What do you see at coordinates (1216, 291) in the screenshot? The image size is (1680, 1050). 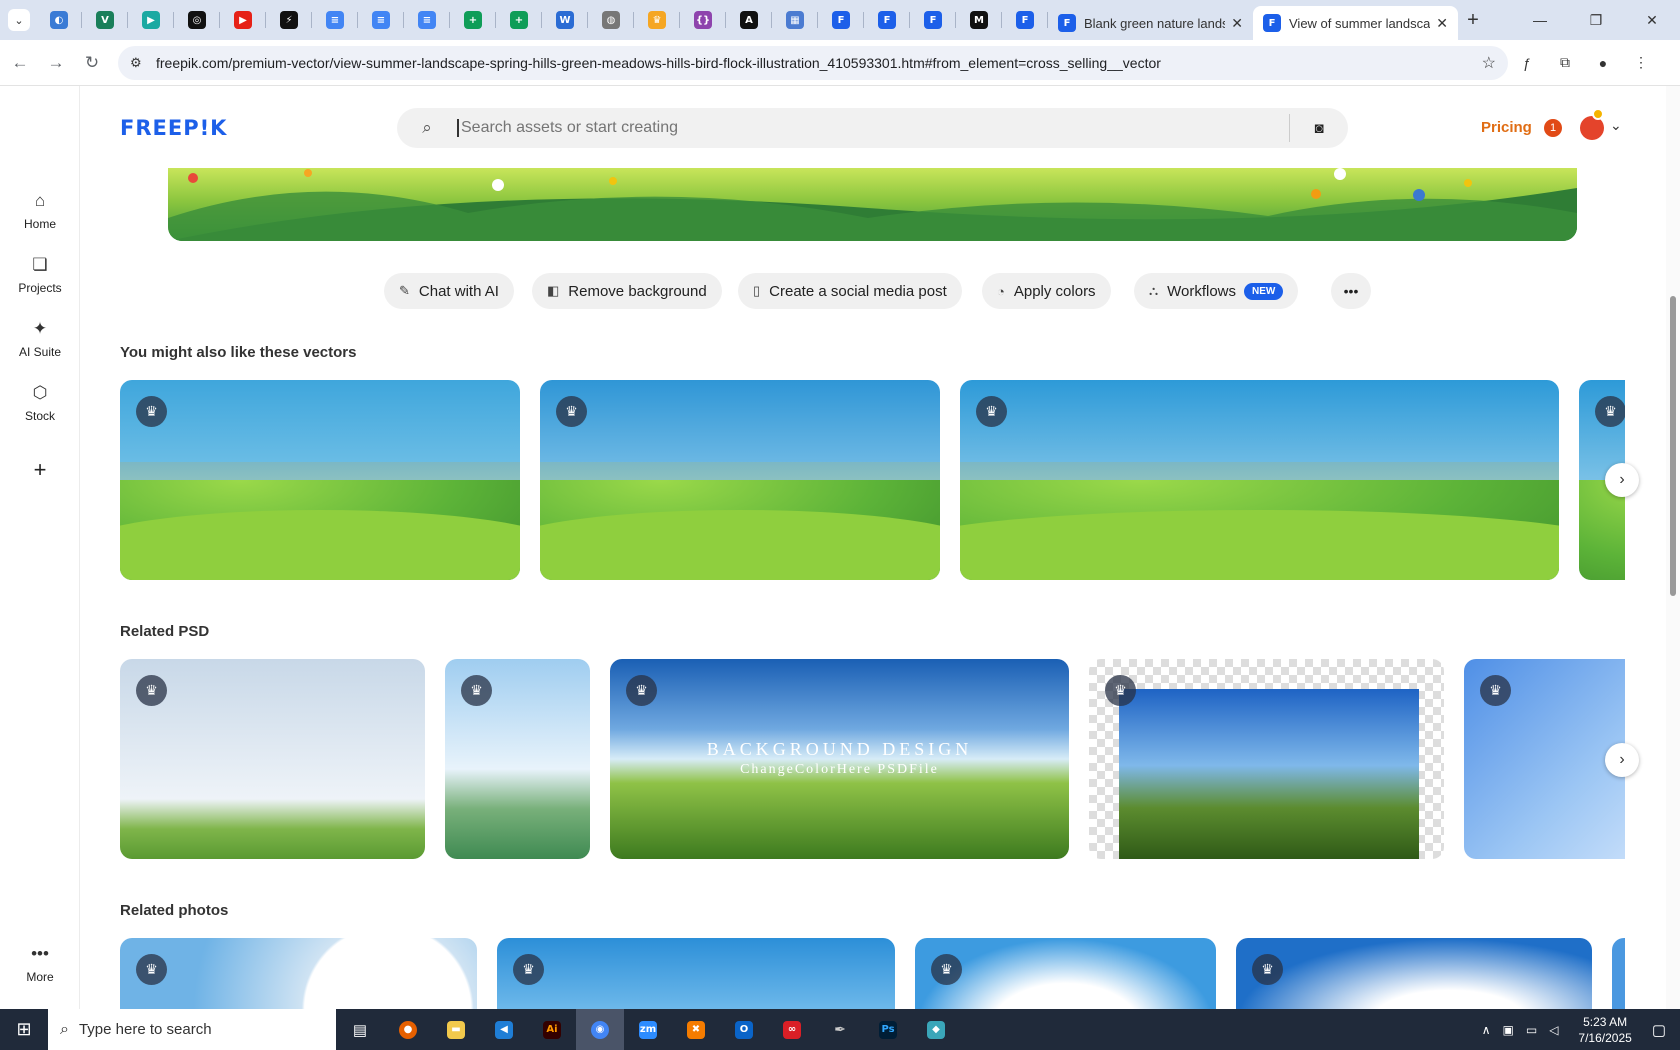 I see `workflows-button: ⛬ Workflows NEW` at bounding box center [1216, 291].